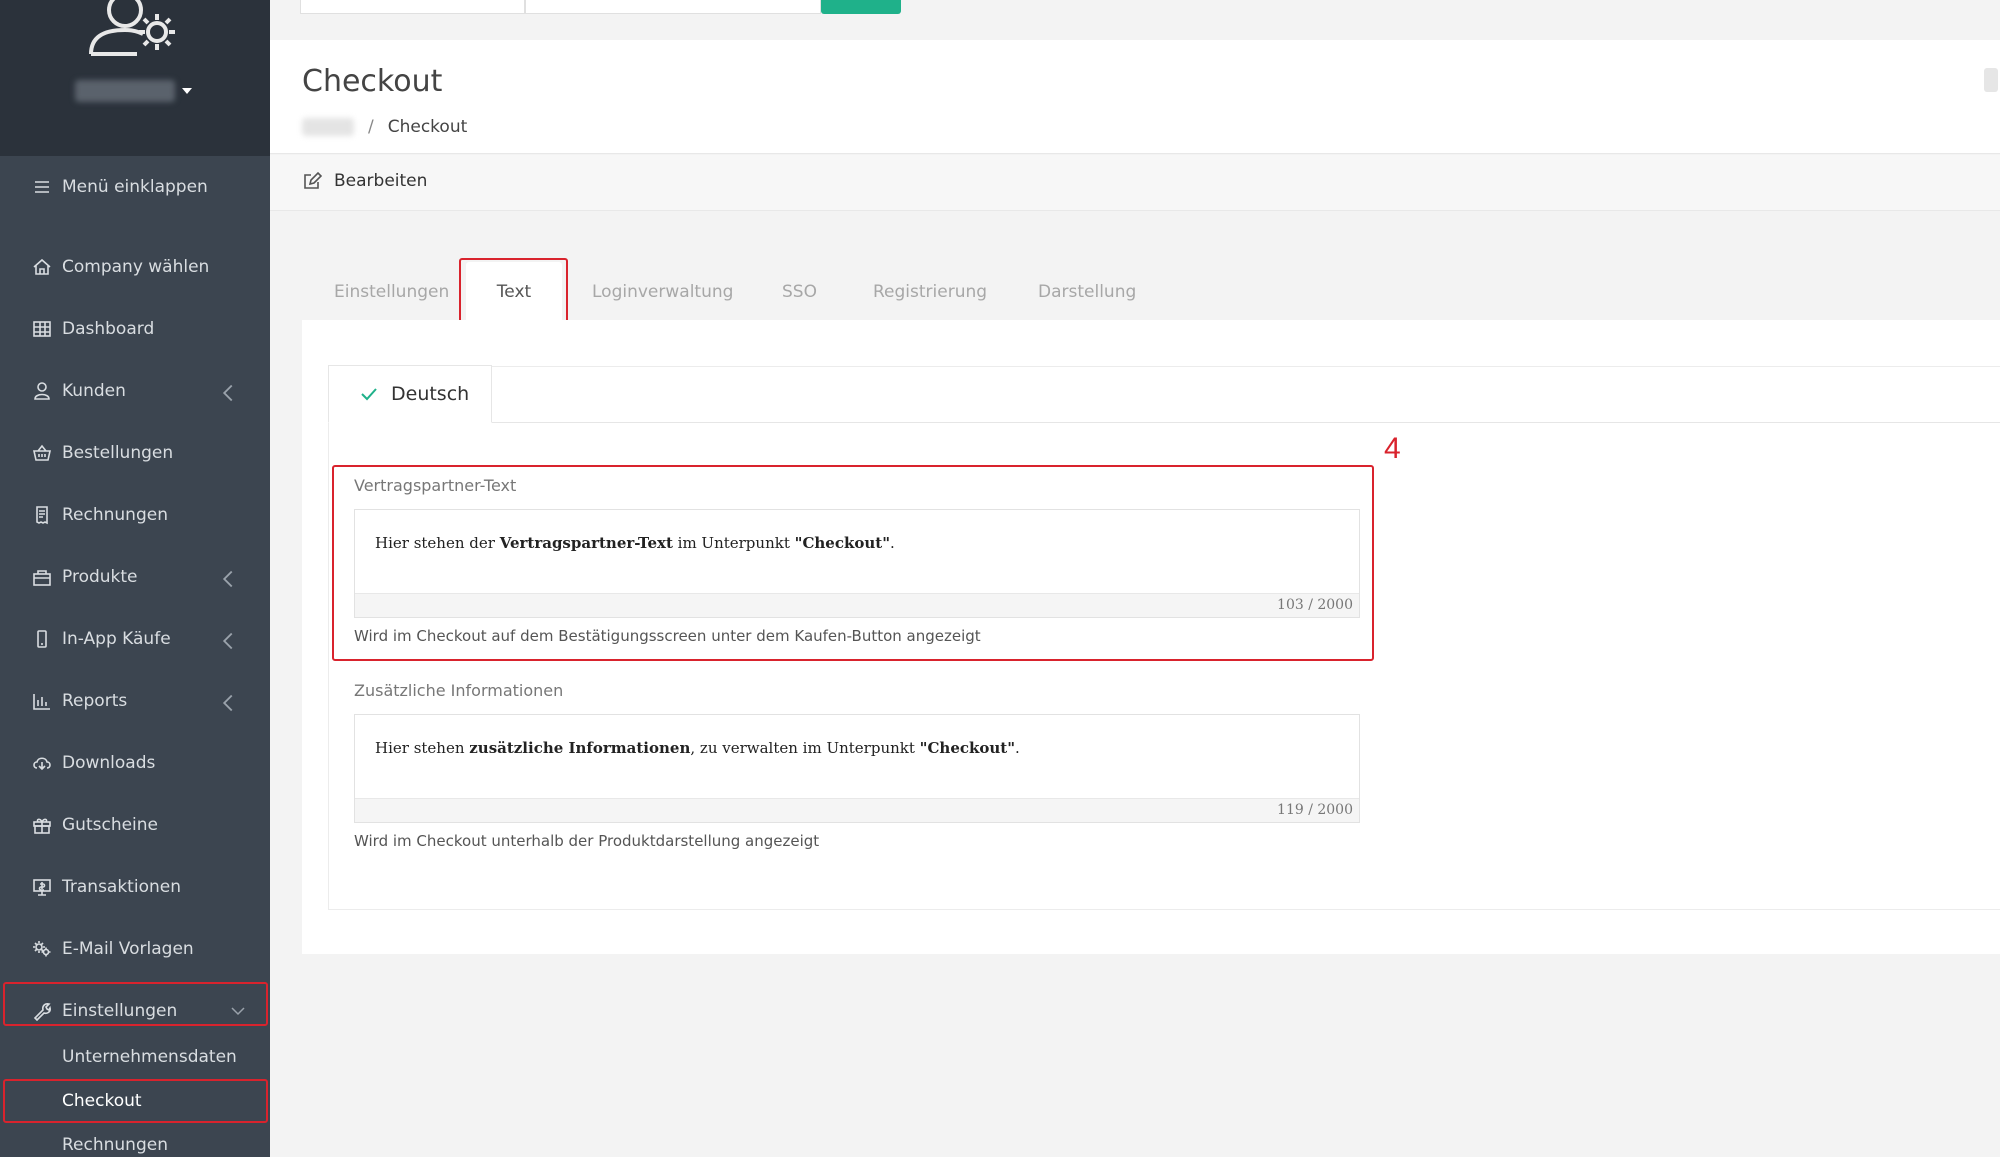 Image resolution: width=2000 pixels, height=1157 pixels. I want to click on menu-collapse-button: Menü einklappen, so click(135, 187).